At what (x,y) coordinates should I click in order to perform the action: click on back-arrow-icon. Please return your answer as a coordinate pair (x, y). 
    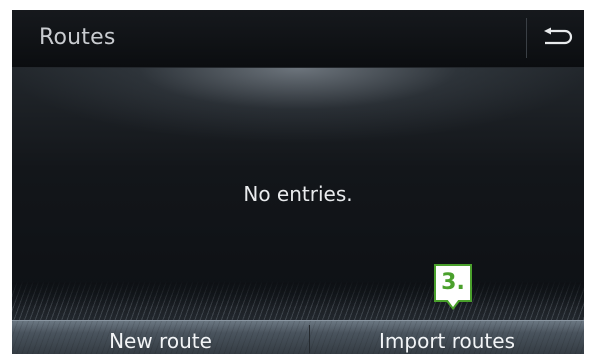
    Looking at the image, I should click on (558, 36).